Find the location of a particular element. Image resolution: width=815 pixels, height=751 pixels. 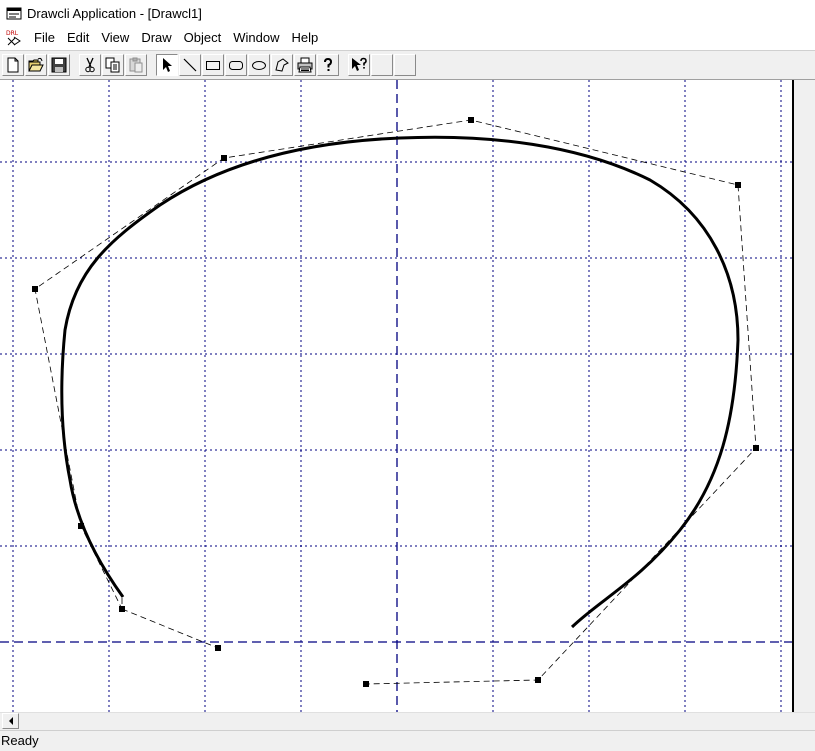

new-document-icon is located at coordinates (13, 65).